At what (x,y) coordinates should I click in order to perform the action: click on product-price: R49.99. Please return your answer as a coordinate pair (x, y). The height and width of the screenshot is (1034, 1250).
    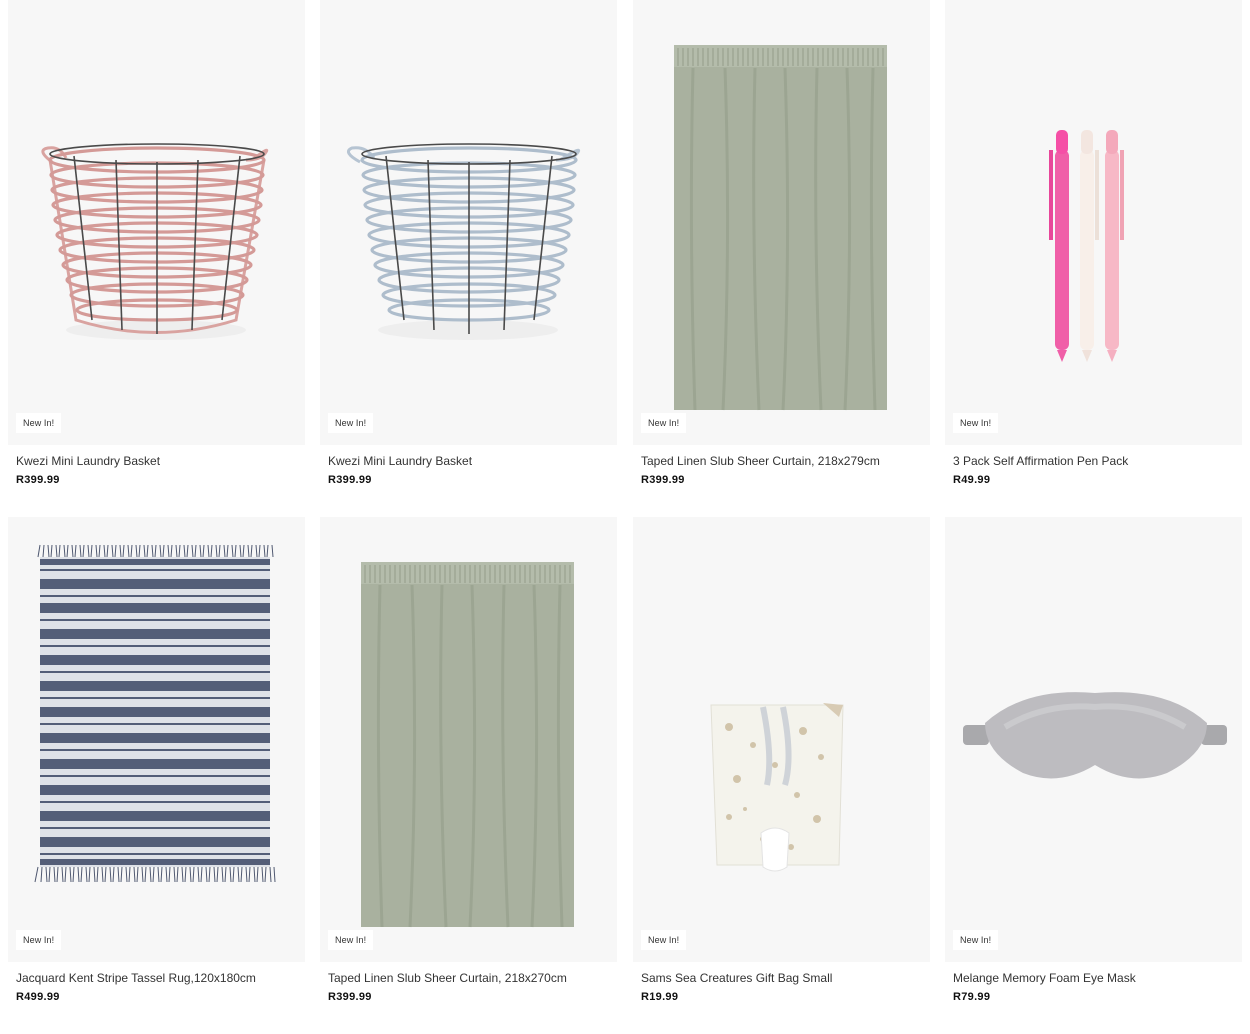
    Looking at the image, I should click on (972, 480).